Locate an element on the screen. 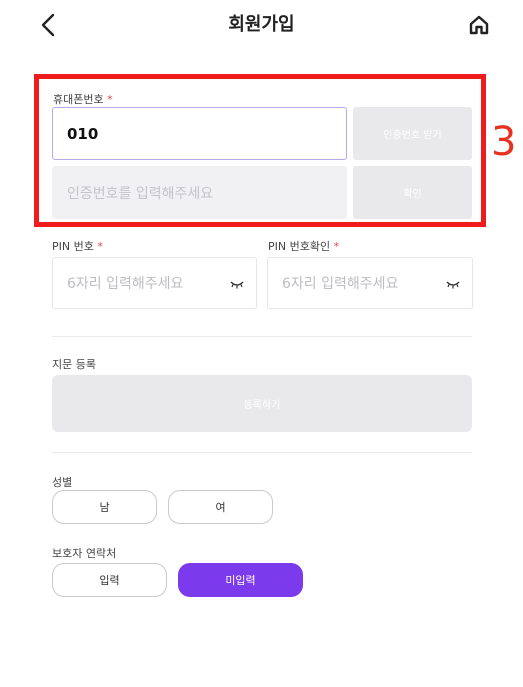  fingerprint-label: 지문 등록 is located at coordinates (74, 364).